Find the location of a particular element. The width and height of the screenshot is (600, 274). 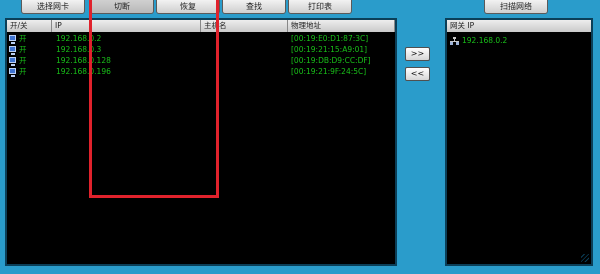

ip-cell: 192.168.0.3 is located at coordinates (79, 49).